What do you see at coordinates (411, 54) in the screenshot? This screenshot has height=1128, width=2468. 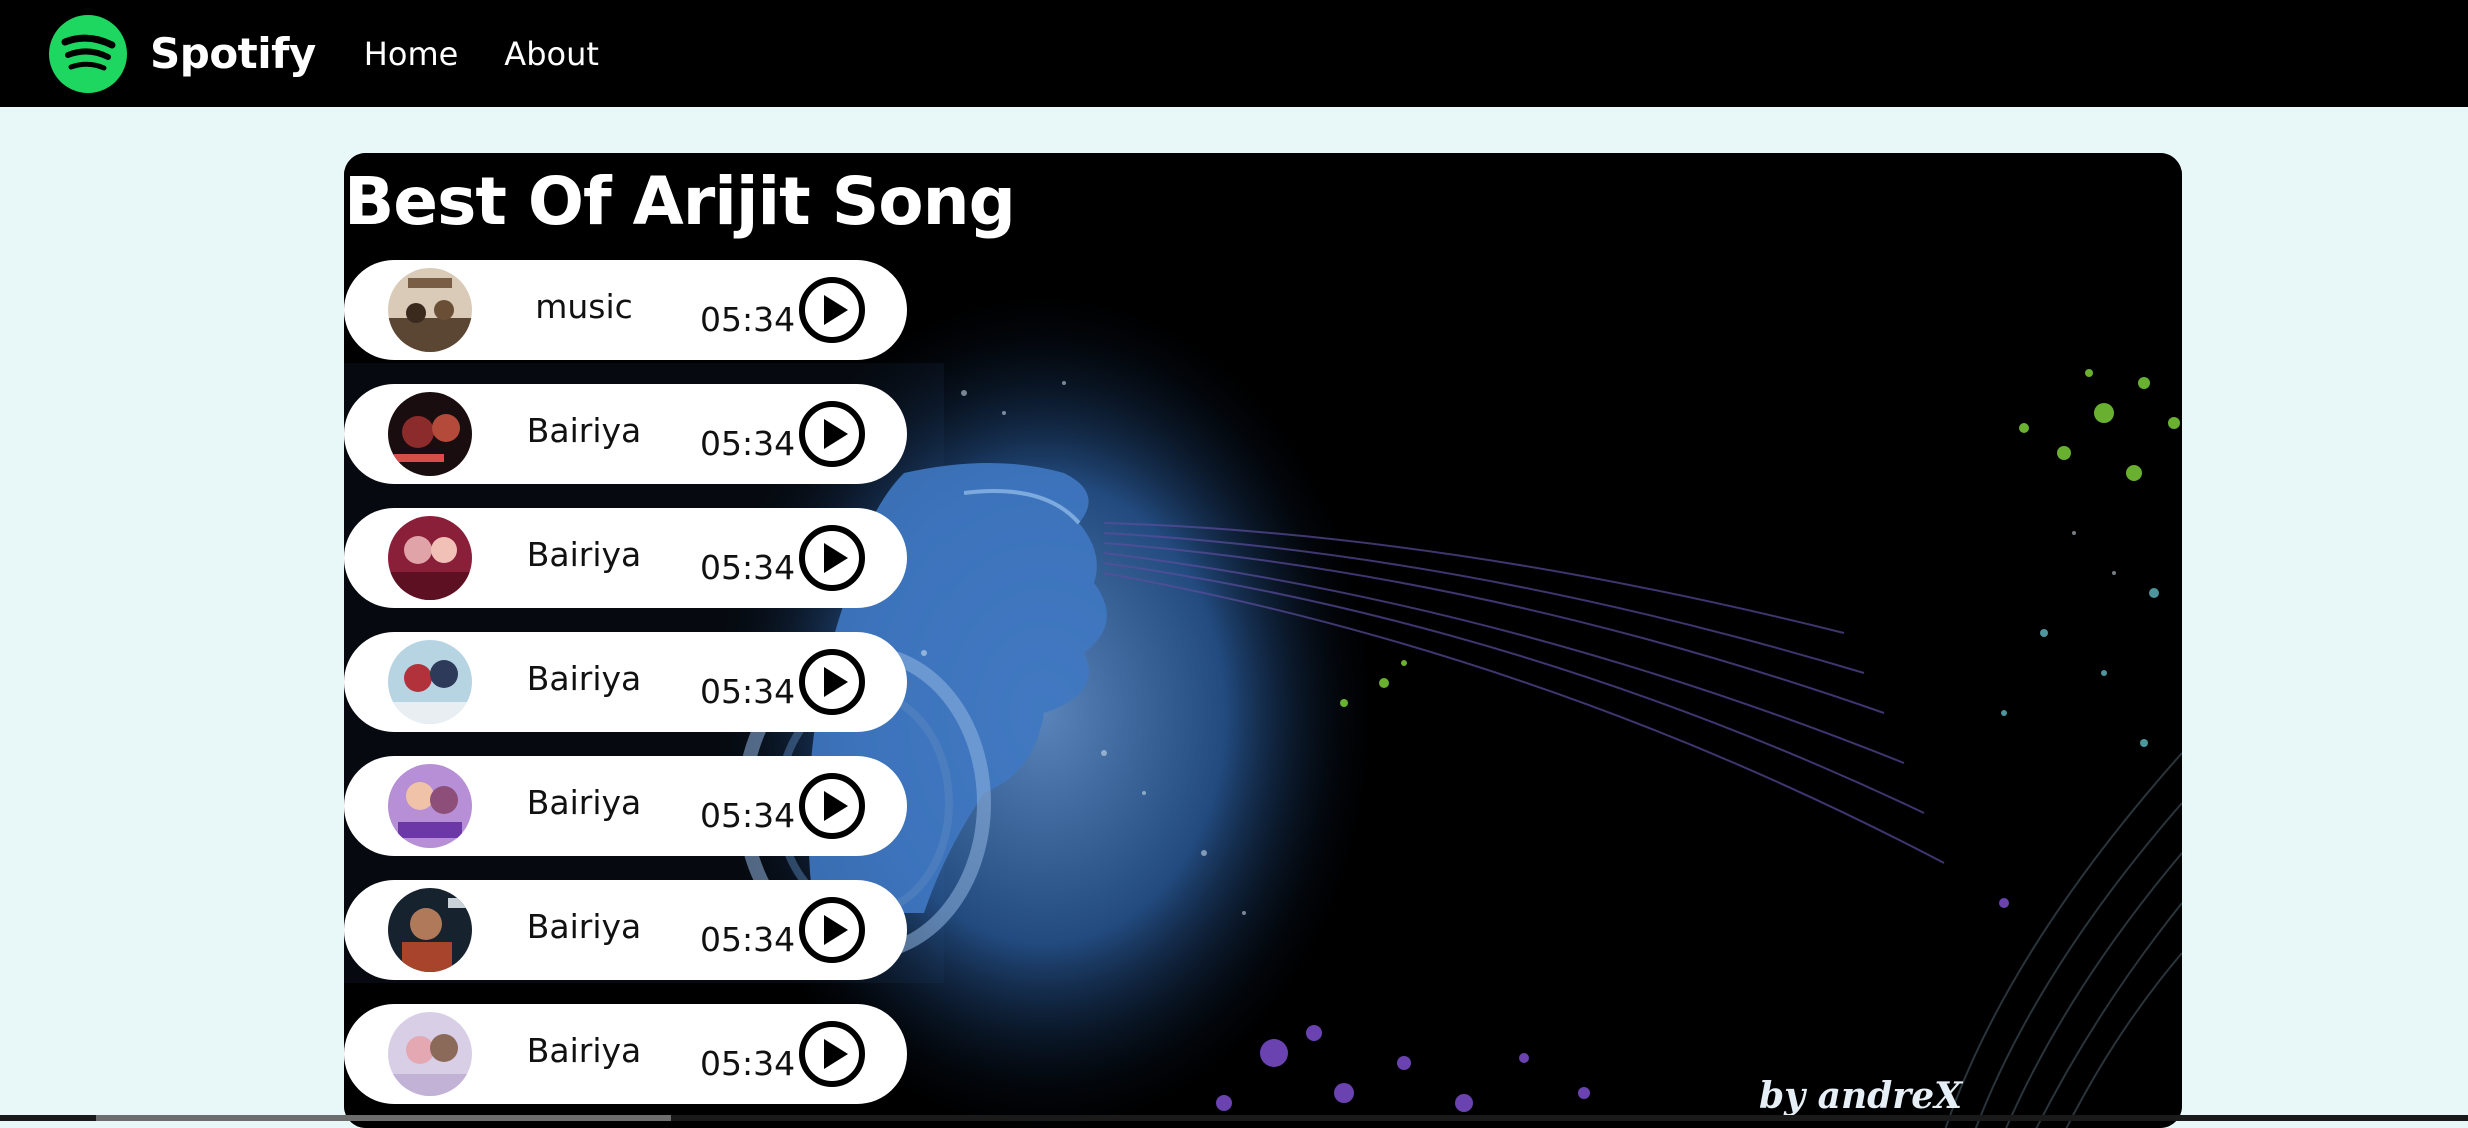 I see `nav-link-home: Home` at bounding box center [411, 54].